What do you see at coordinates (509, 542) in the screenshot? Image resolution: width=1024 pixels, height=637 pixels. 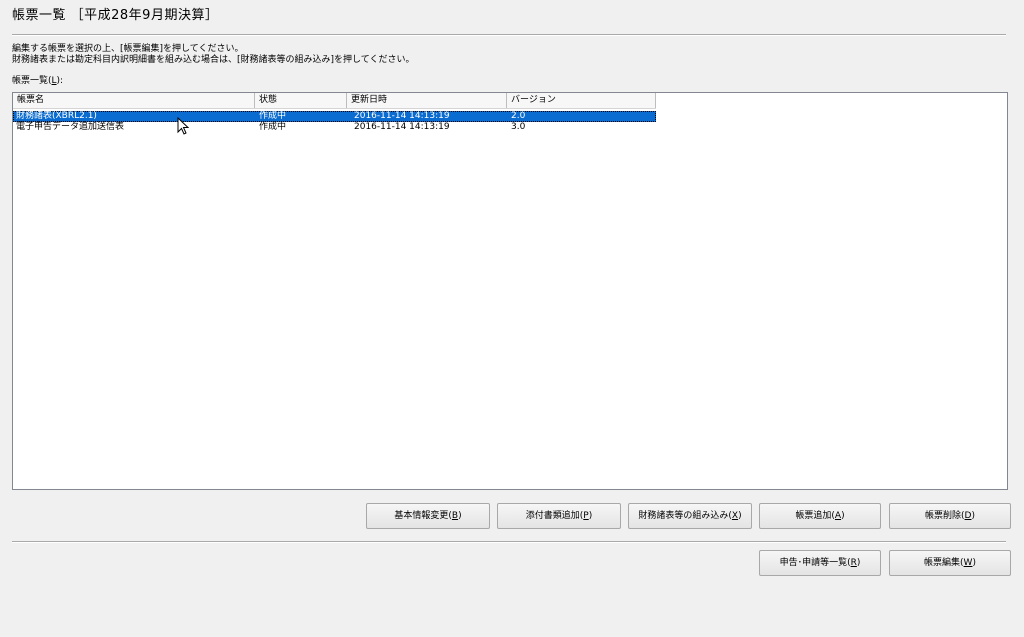 I see `bottom-divider` at bounding box center [509, 542].